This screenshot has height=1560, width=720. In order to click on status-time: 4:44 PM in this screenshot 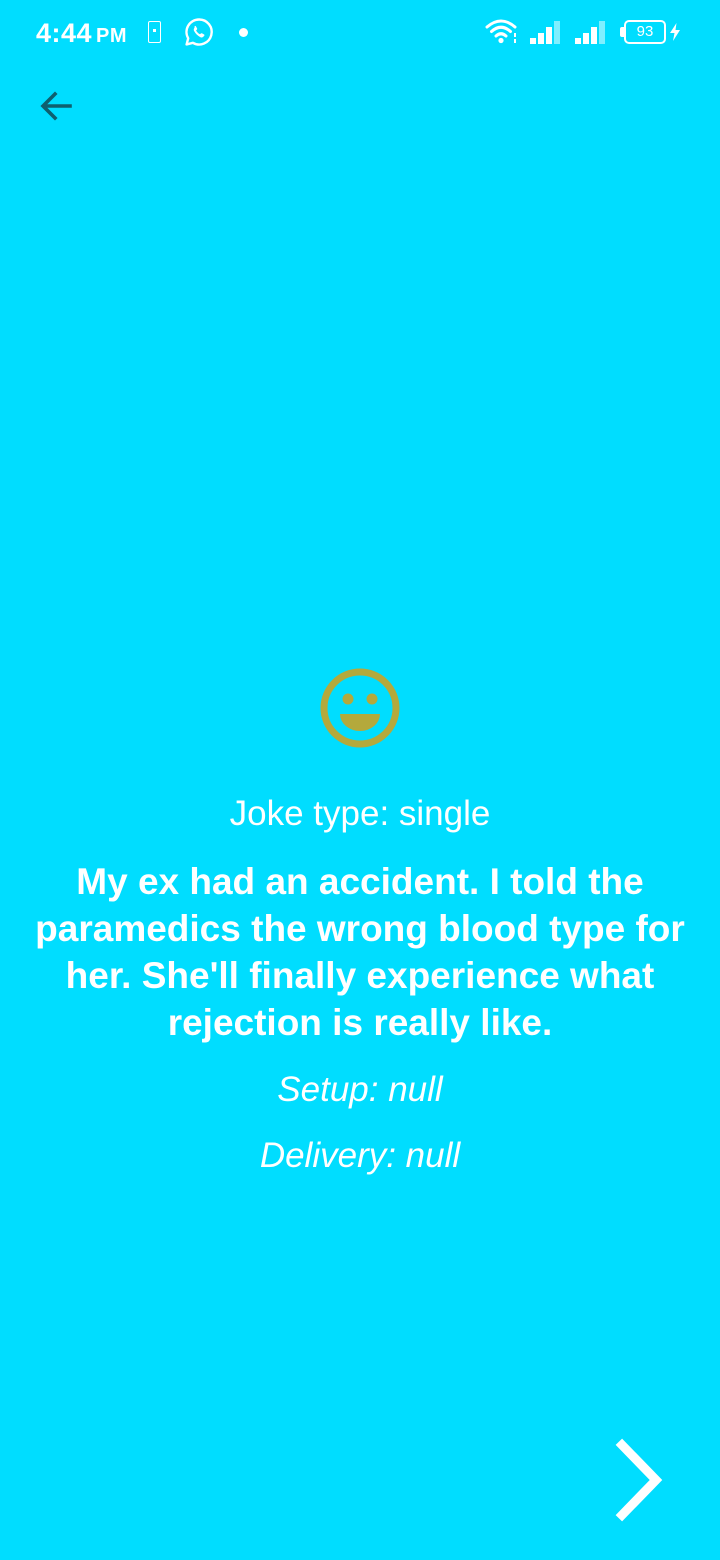, I will do `click(81, 34)`.